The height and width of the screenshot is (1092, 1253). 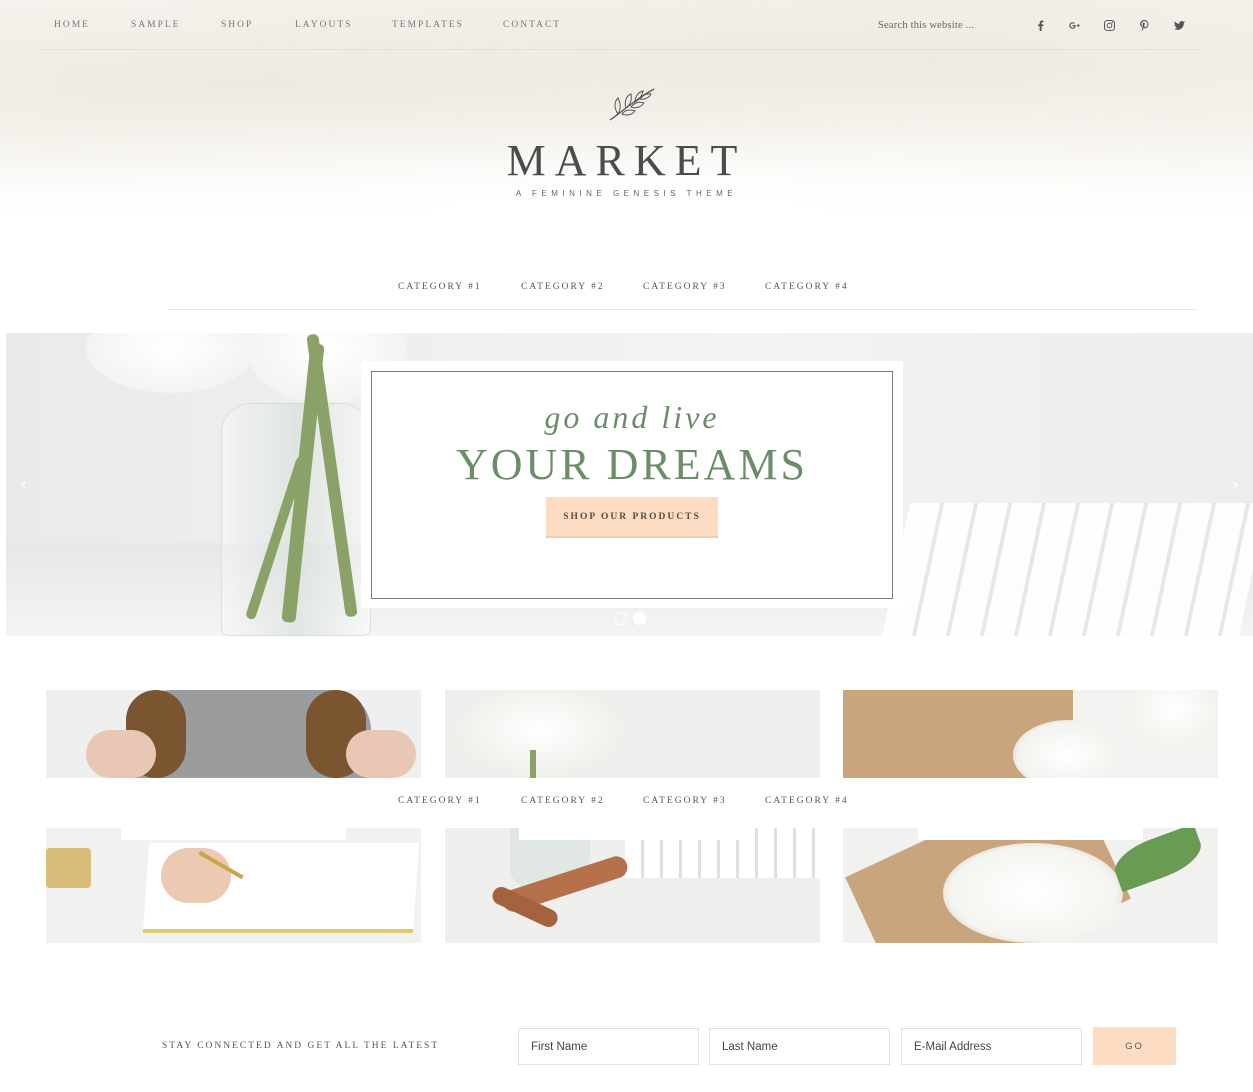 What do you see at coordinates (632, 517) in the screenshot?
I see `shop-products-button: SHOP OUR PRODUCTS` at bounding box center [632, 517].